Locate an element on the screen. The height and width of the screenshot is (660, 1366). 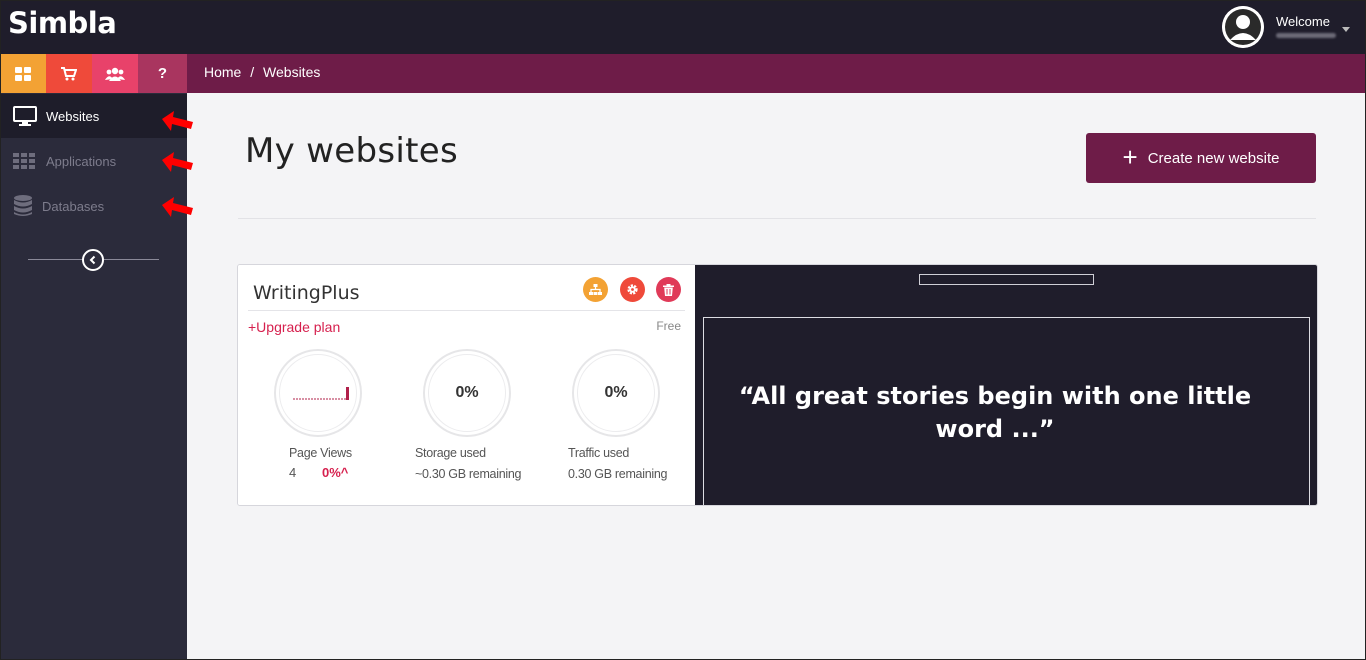
users-button is located at coordinates (115, 73).